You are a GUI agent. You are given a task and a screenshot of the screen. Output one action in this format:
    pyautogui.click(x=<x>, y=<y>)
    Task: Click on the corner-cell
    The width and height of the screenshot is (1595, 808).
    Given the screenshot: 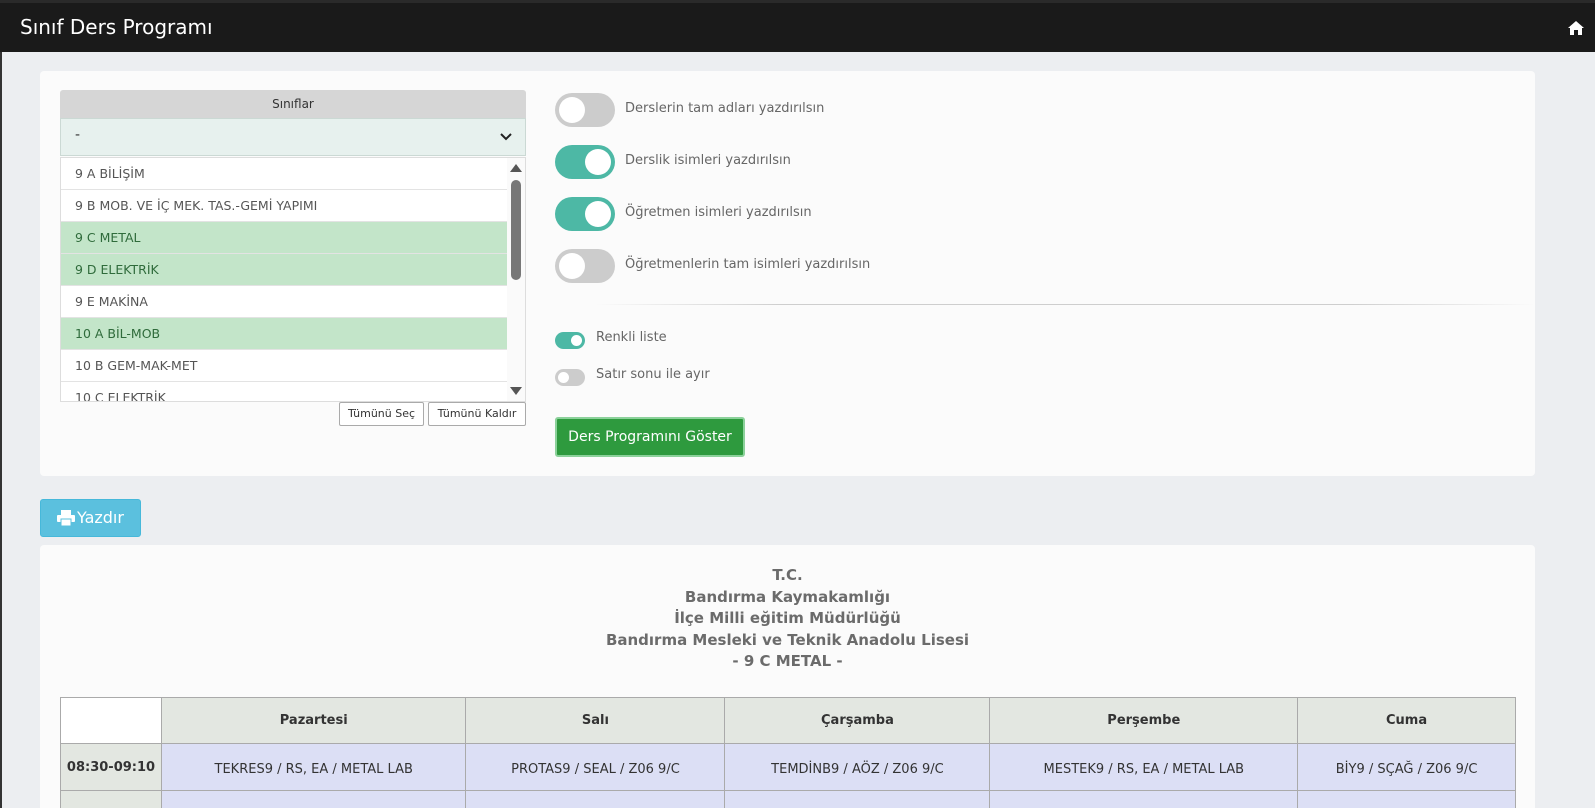 What is the action you would take?
    pyautogui.click(x=111, y=720)
    